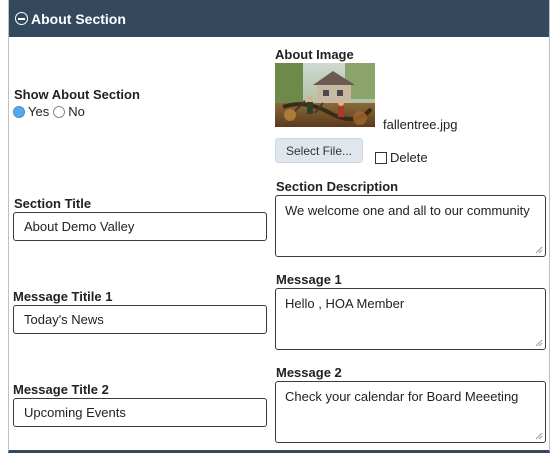 The width and height of the screenshot is (558, 455). What do you see at coordinates (325, 95) in the screenshot?
I see `about-image-thumbnail` at bounding box center [325, 95].